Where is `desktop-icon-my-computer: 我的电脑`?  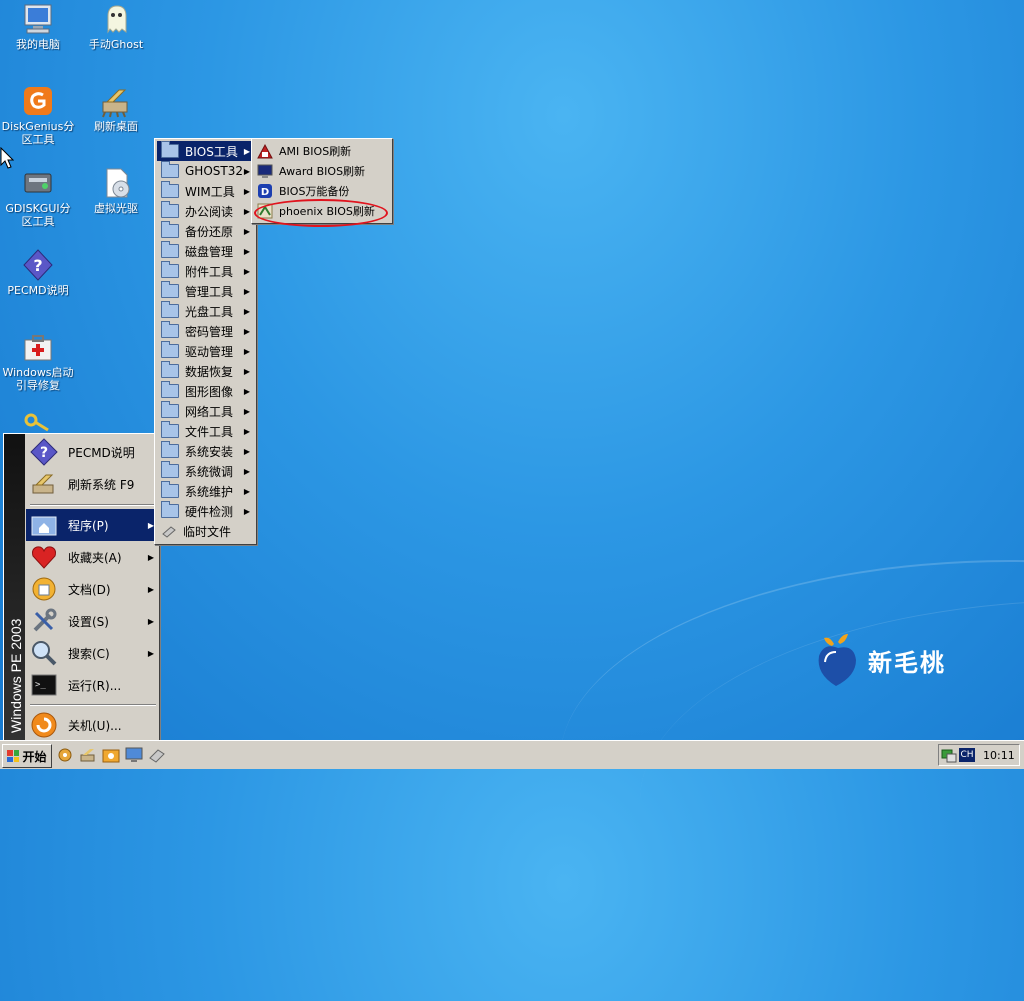
desktop-icon-my-computer: 我的电脑 is located at coordinates (38, 26).